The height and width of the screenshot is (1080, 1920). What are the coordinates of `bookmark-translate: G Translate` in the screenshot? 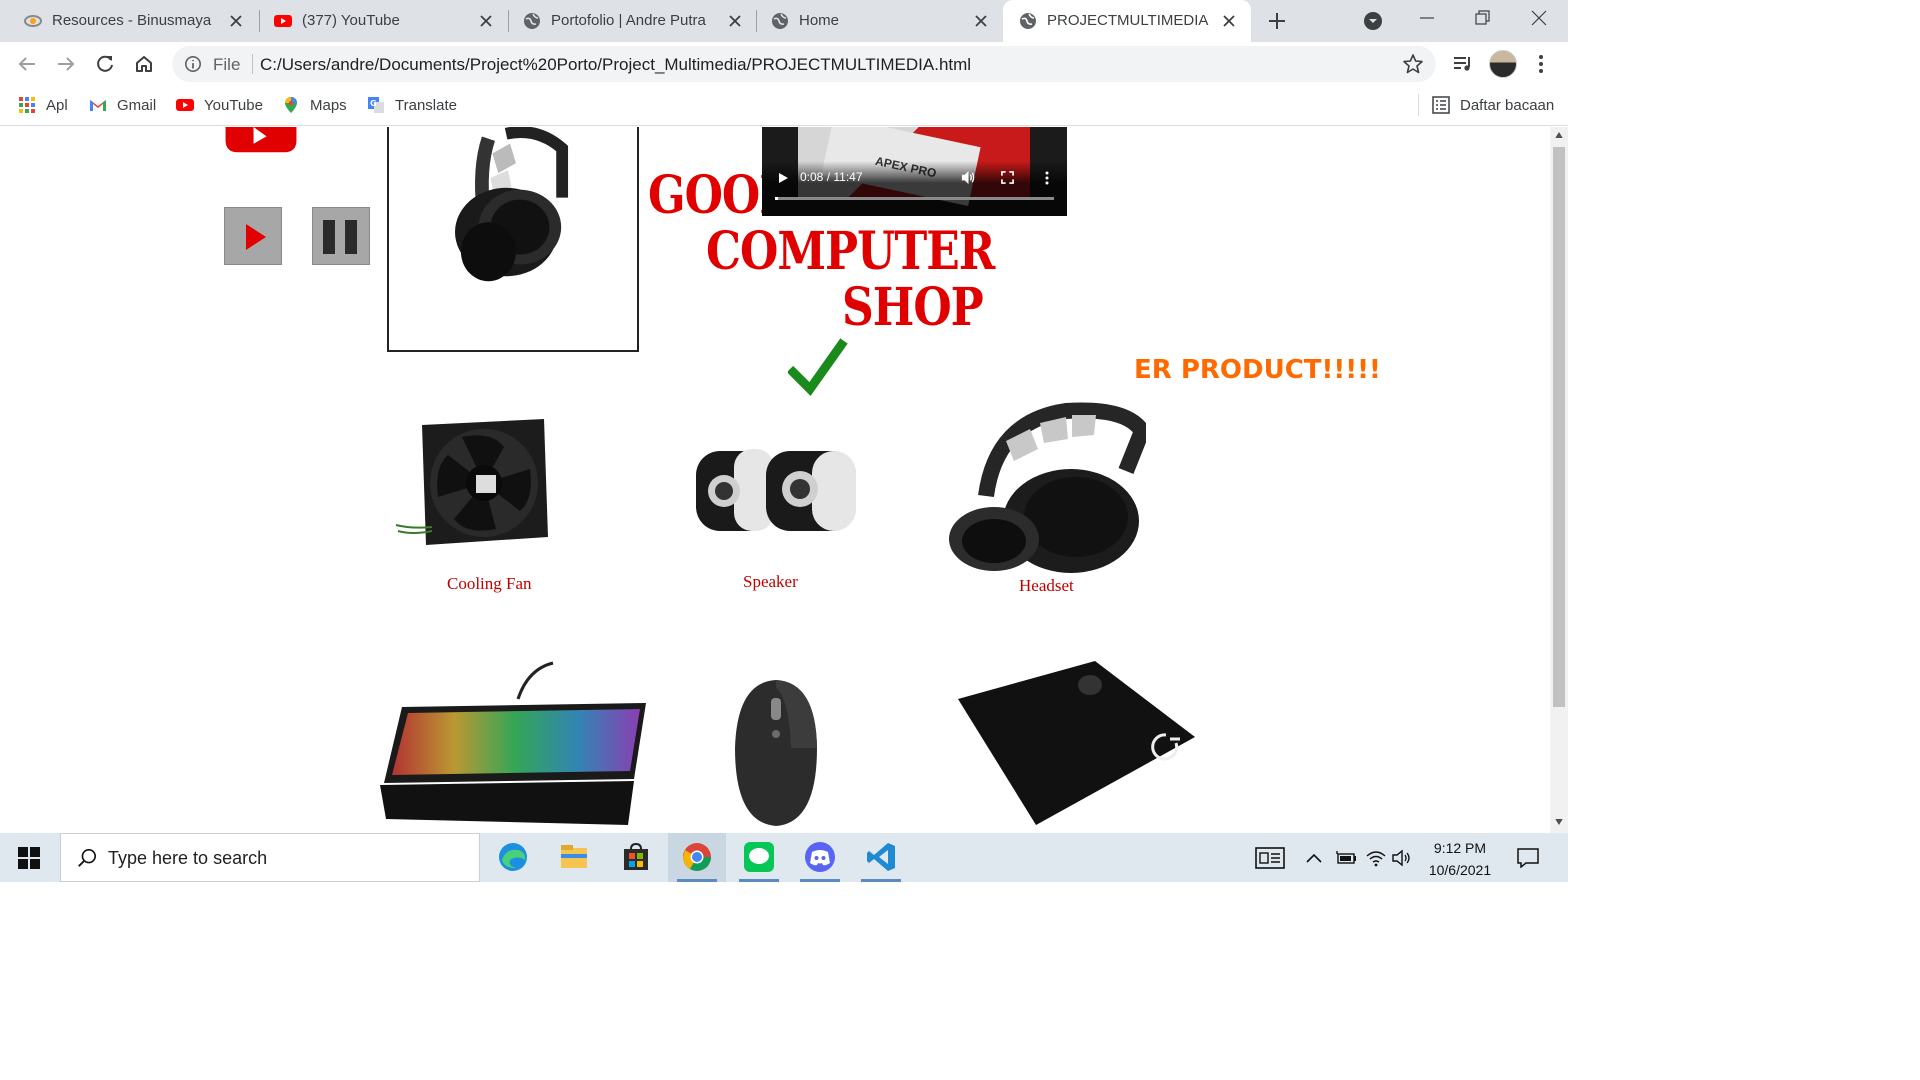 It's located at (412, 105).